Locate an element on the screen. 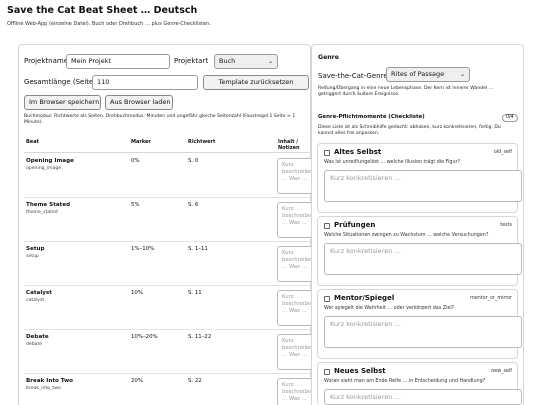 Image resolution: width=540 pixels, height=405 pixels. beat-marker: 0% is located at coordinates (135, 161).